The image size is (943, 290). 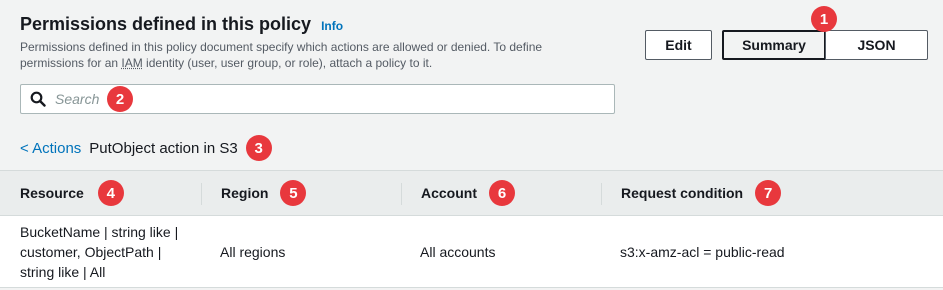 What do you see at coordinates (120, 99) in the screenshot?
I see `callout-marker-2: 2` at bounding box center [120, 99].